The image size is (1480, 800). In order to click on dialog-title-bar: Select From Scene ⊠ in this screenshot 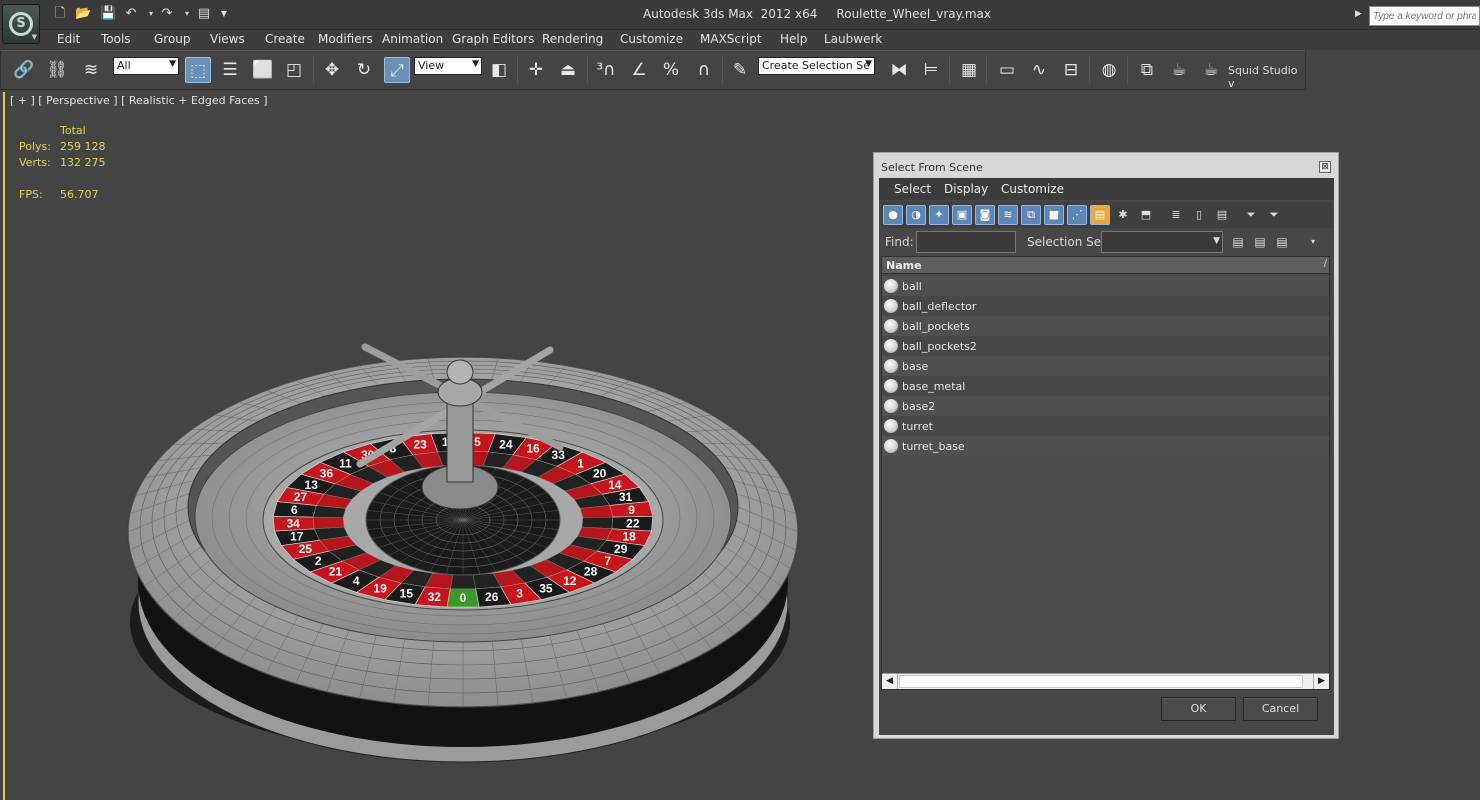, I will do `click(1106, 167)`.